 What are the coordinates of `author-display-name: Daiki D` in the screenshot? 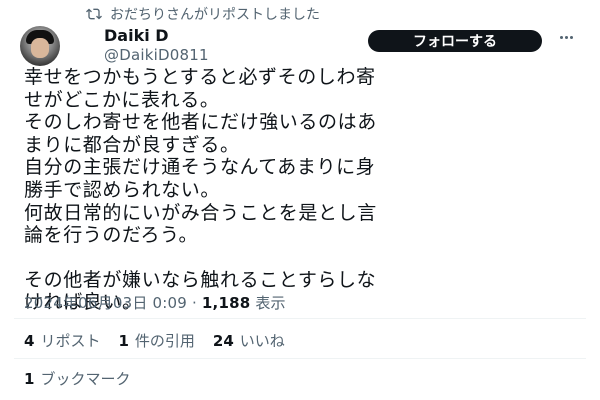 It's located at (136, 35).